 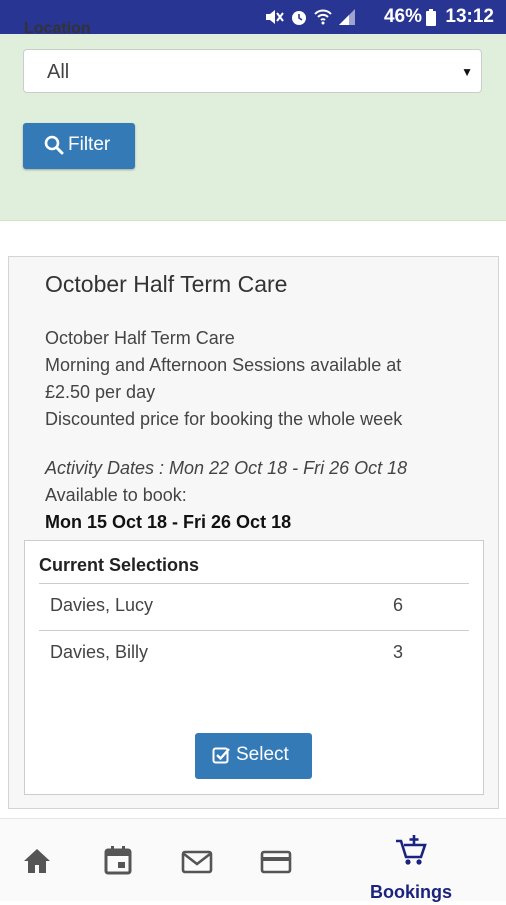 What do you see at coordinates (168, 522) in the screenshot?
I see `available-range: Mon 15 Oct 18 - Fri 26 Oct 18` at bounding box center [168, 522].